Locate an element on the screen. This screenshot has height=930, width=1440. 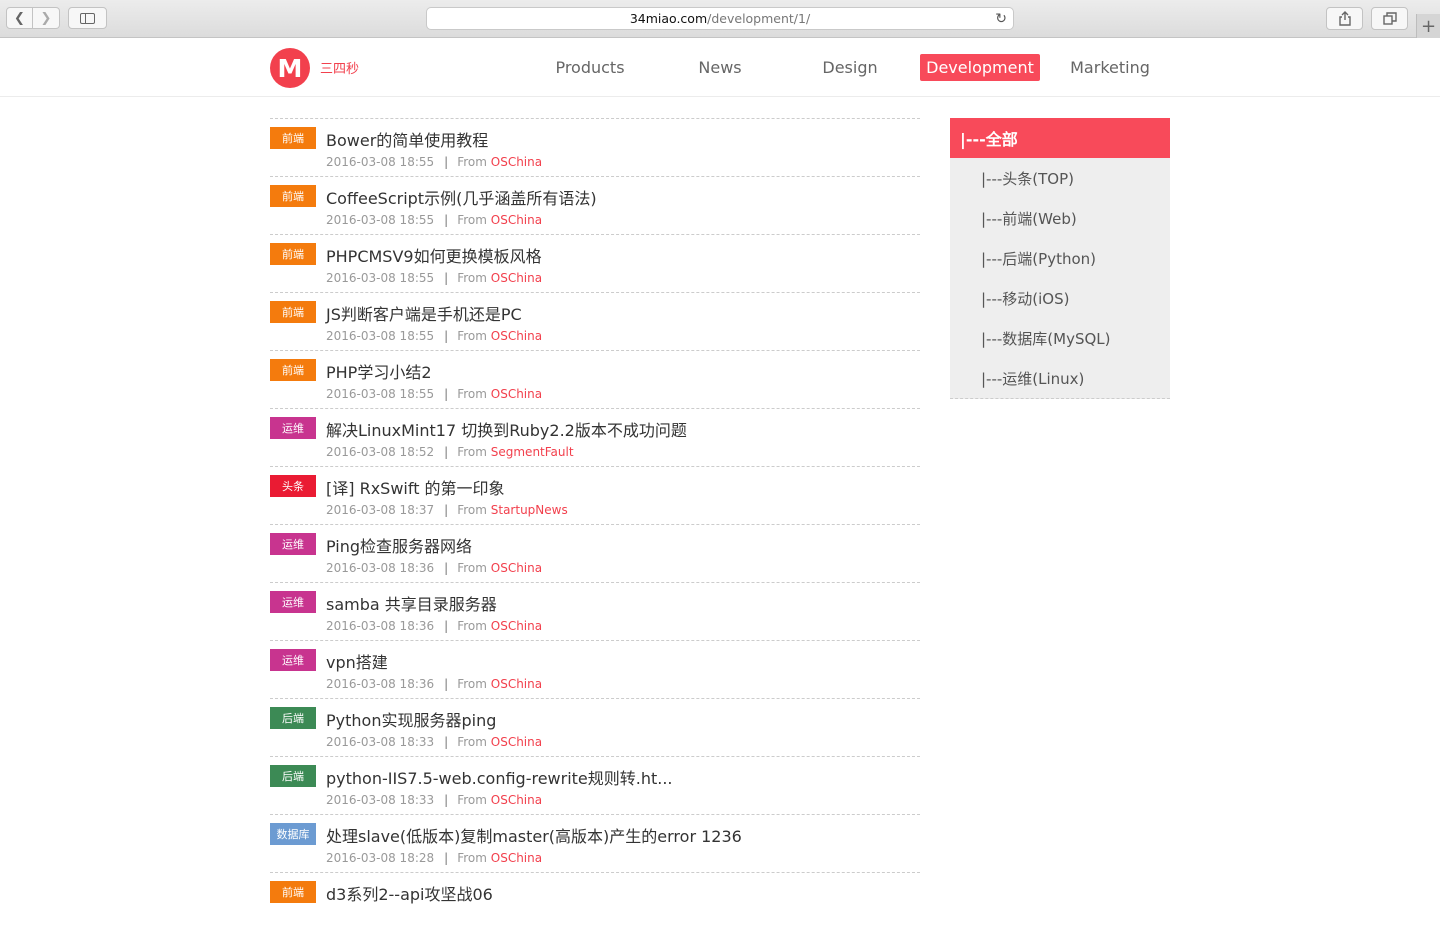
url-path: /development/1/ is located at coordinates (759, 18).